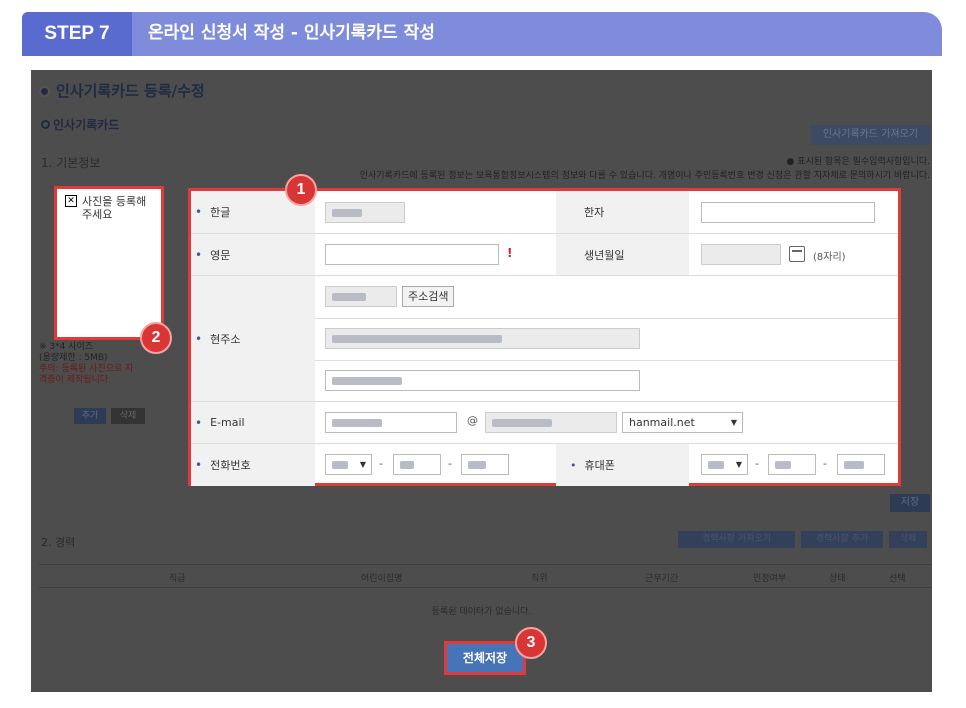  I want to click on row-english: • 영문 ! 생년월일 (8자리), so click(544, 255).